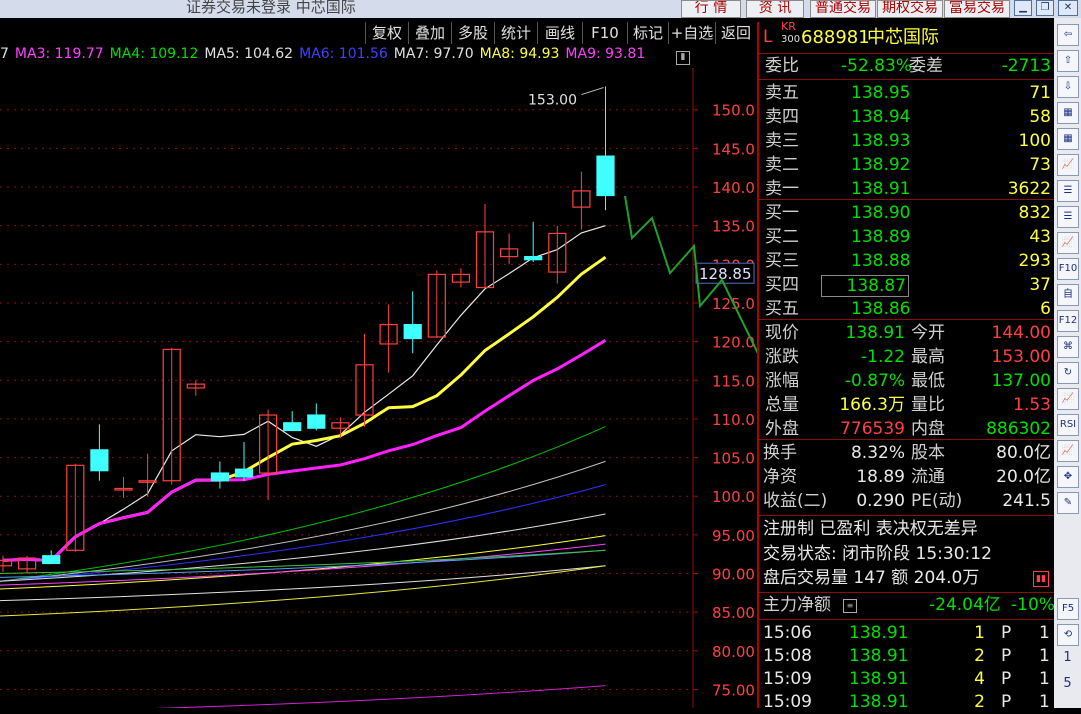  What do you see at coordinates (1068, 347) in the screenshot?
I see `ext-icon: ⌘` at bounding box center [1068, 347].